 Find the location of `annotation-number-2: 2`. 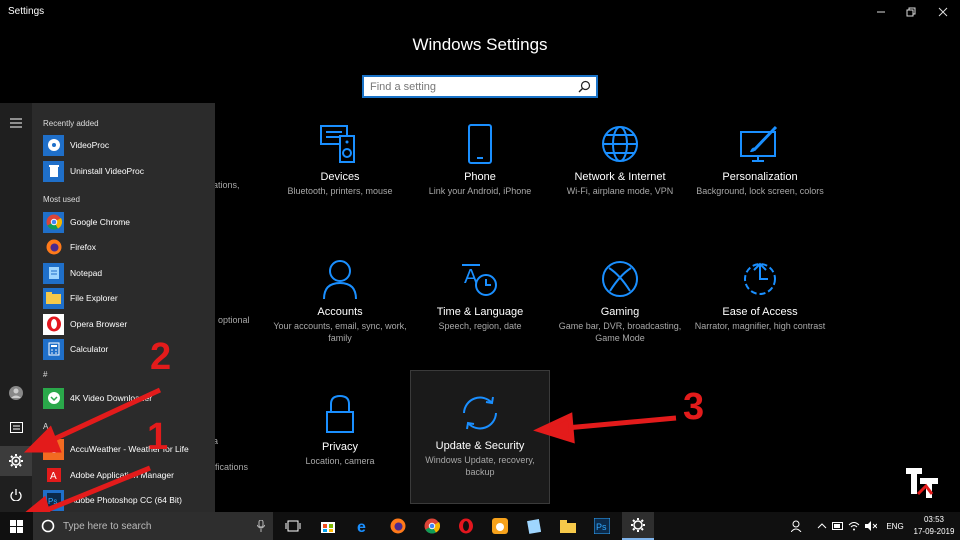

annotation-number-2: 2 is located at coordinates (161, 357).